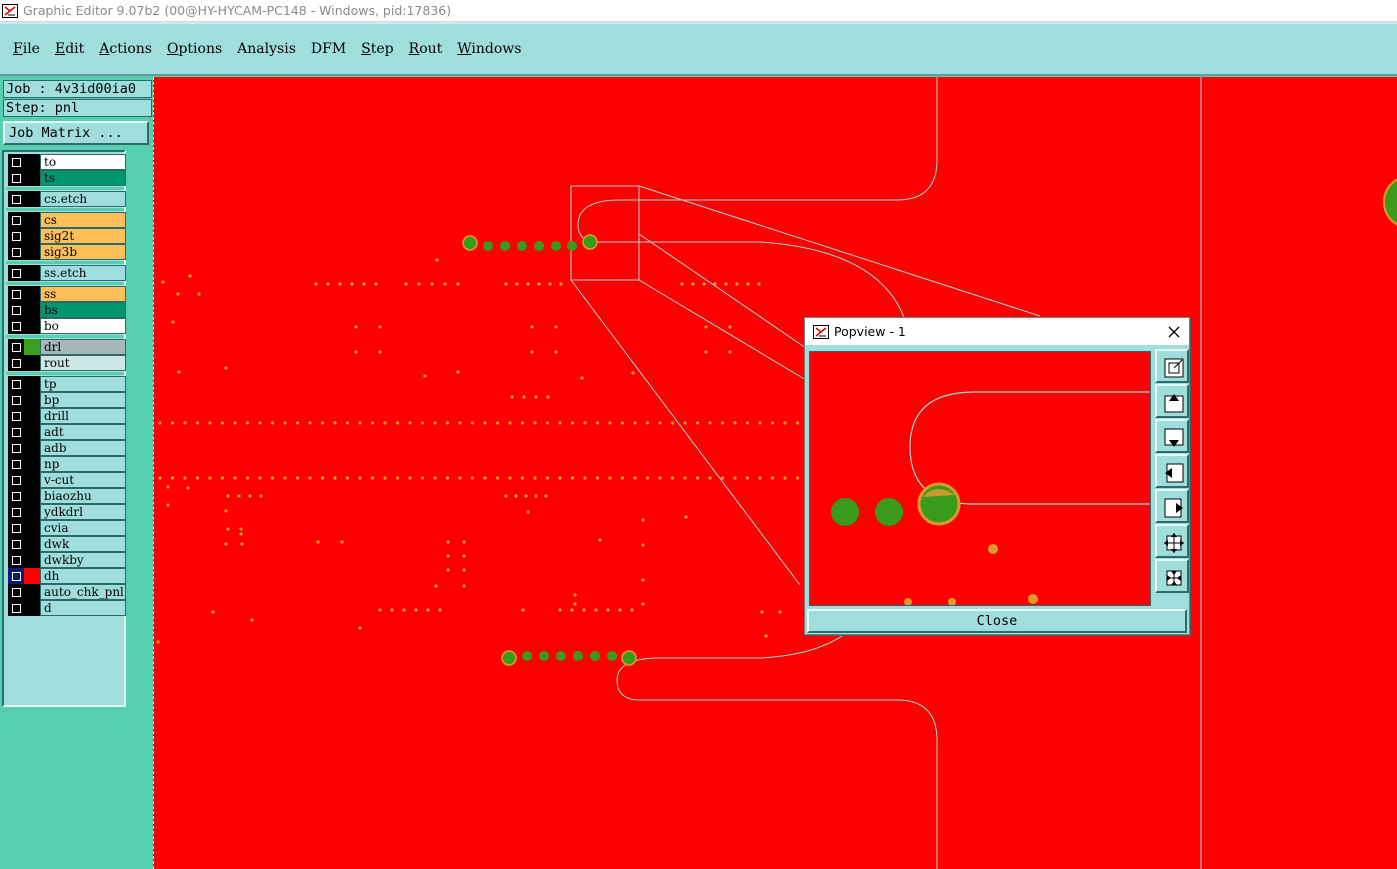 Image resolution: width=1397 pixels, height=869 pixels. I want to click on layer-row-np: np, so click(66, 464).